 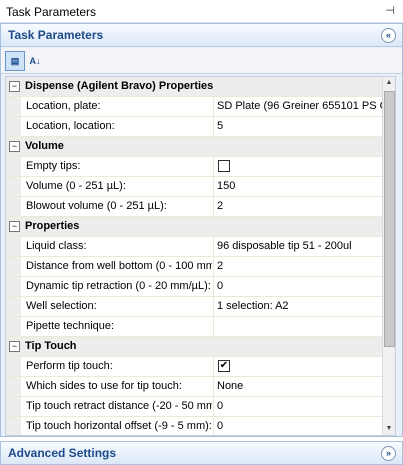 What do you see at coordinates (299, 186) in the screenshot?
I see `property-value: 150` at bounding box center [299, 186].